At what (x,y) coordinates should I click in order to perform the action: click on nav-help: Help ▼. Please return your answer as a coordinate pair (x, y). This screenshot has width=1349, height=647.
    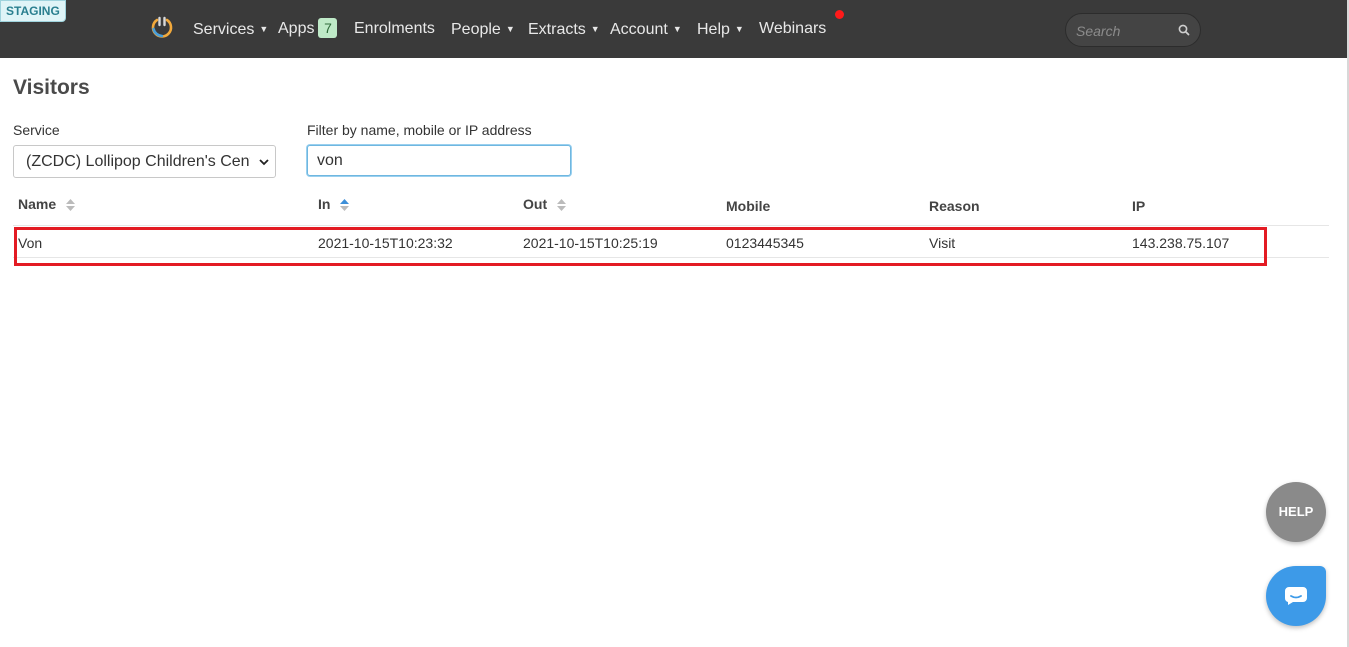
    Looking at the image, I should click on (720, 29).